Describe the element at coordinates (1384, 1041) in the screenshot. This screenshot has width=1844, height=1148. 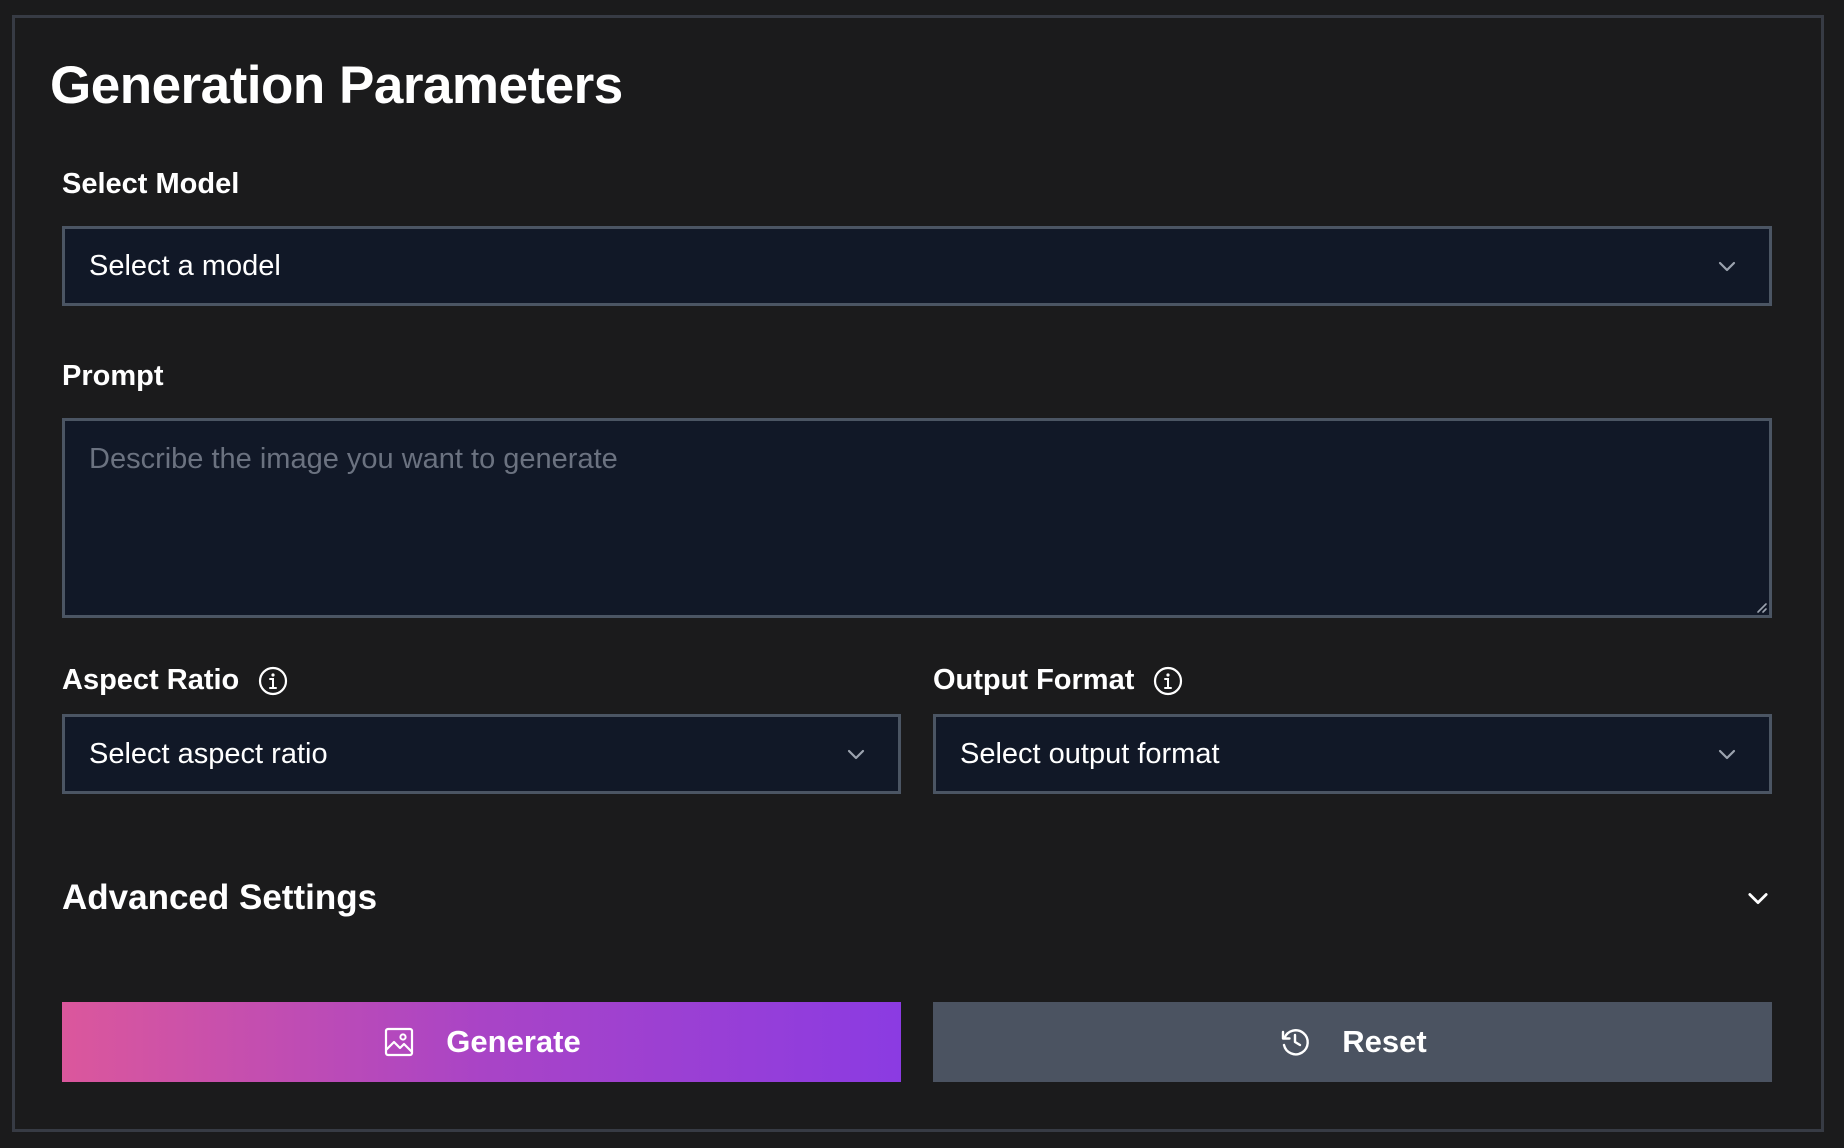
I see `reset-button-label: Reset` at that location.